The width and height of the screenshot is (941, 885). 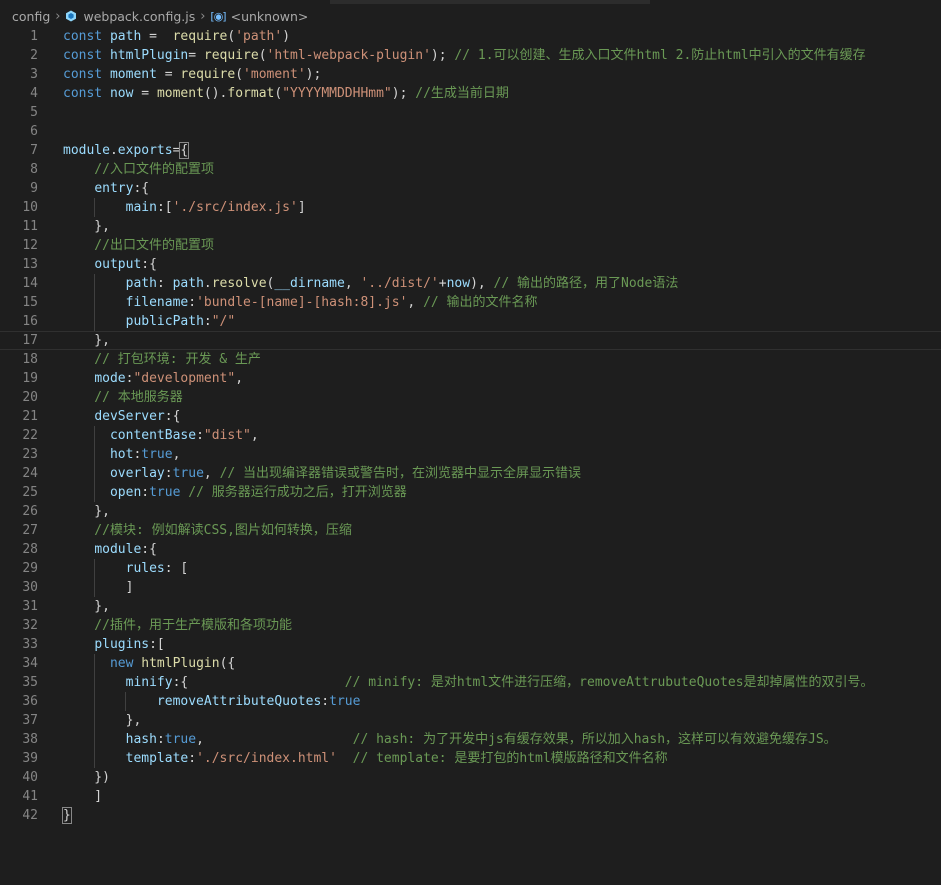 I want to click on code-token: const, so click(x=86, y=74).